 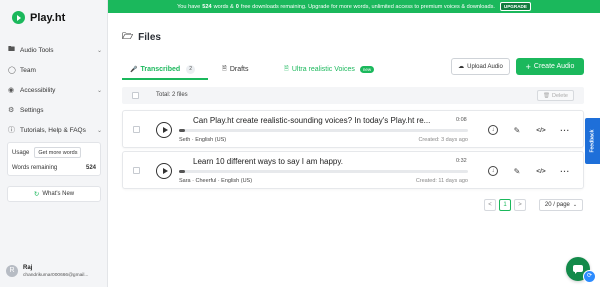 What do you see at coordinates (515, 6) in the screenshot?
I see `upgrade-button: UPGRADE` at bounding box center [515, 6].